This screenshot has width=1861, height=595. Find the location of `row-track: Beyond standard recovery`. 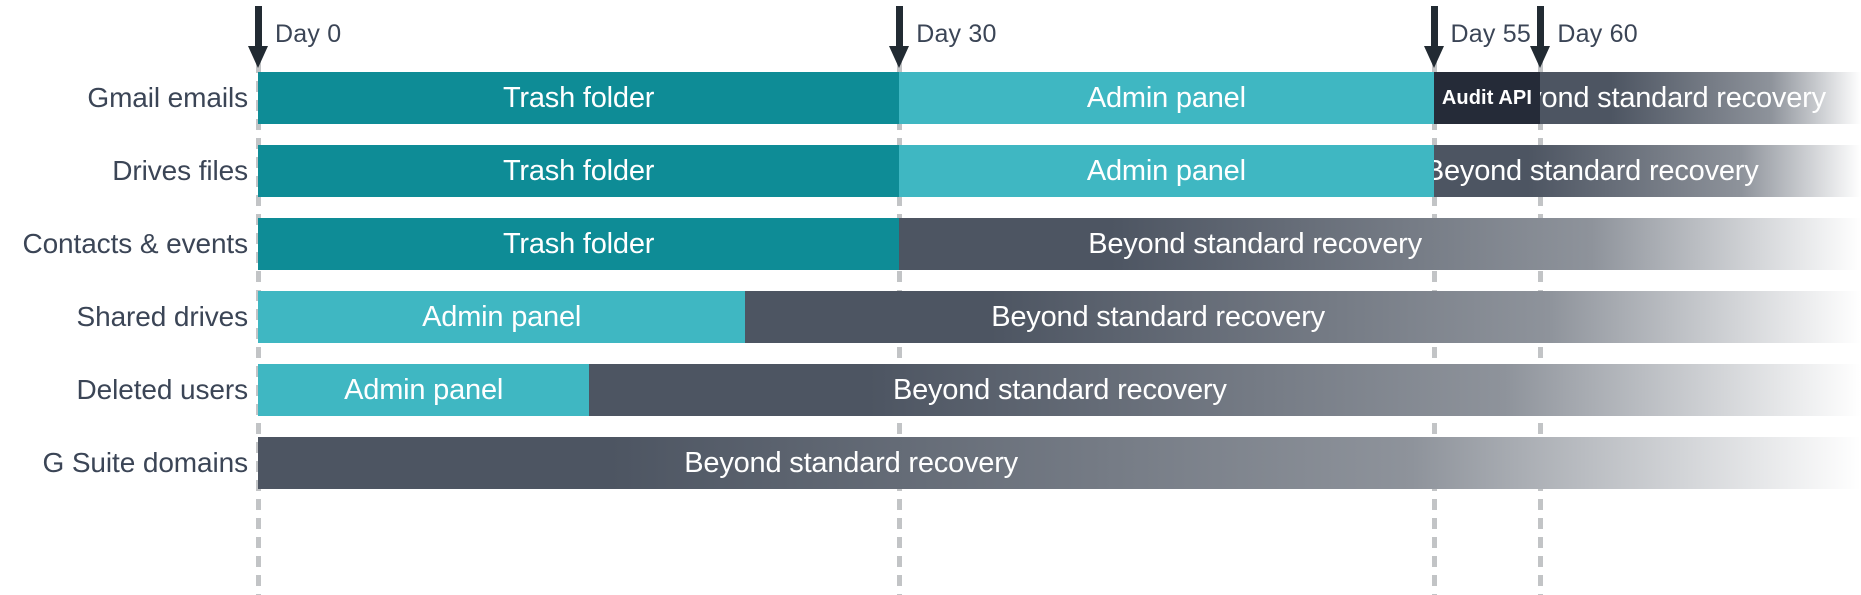

row-track: Beyond standard recovery is located at coordinates (1059, 463).